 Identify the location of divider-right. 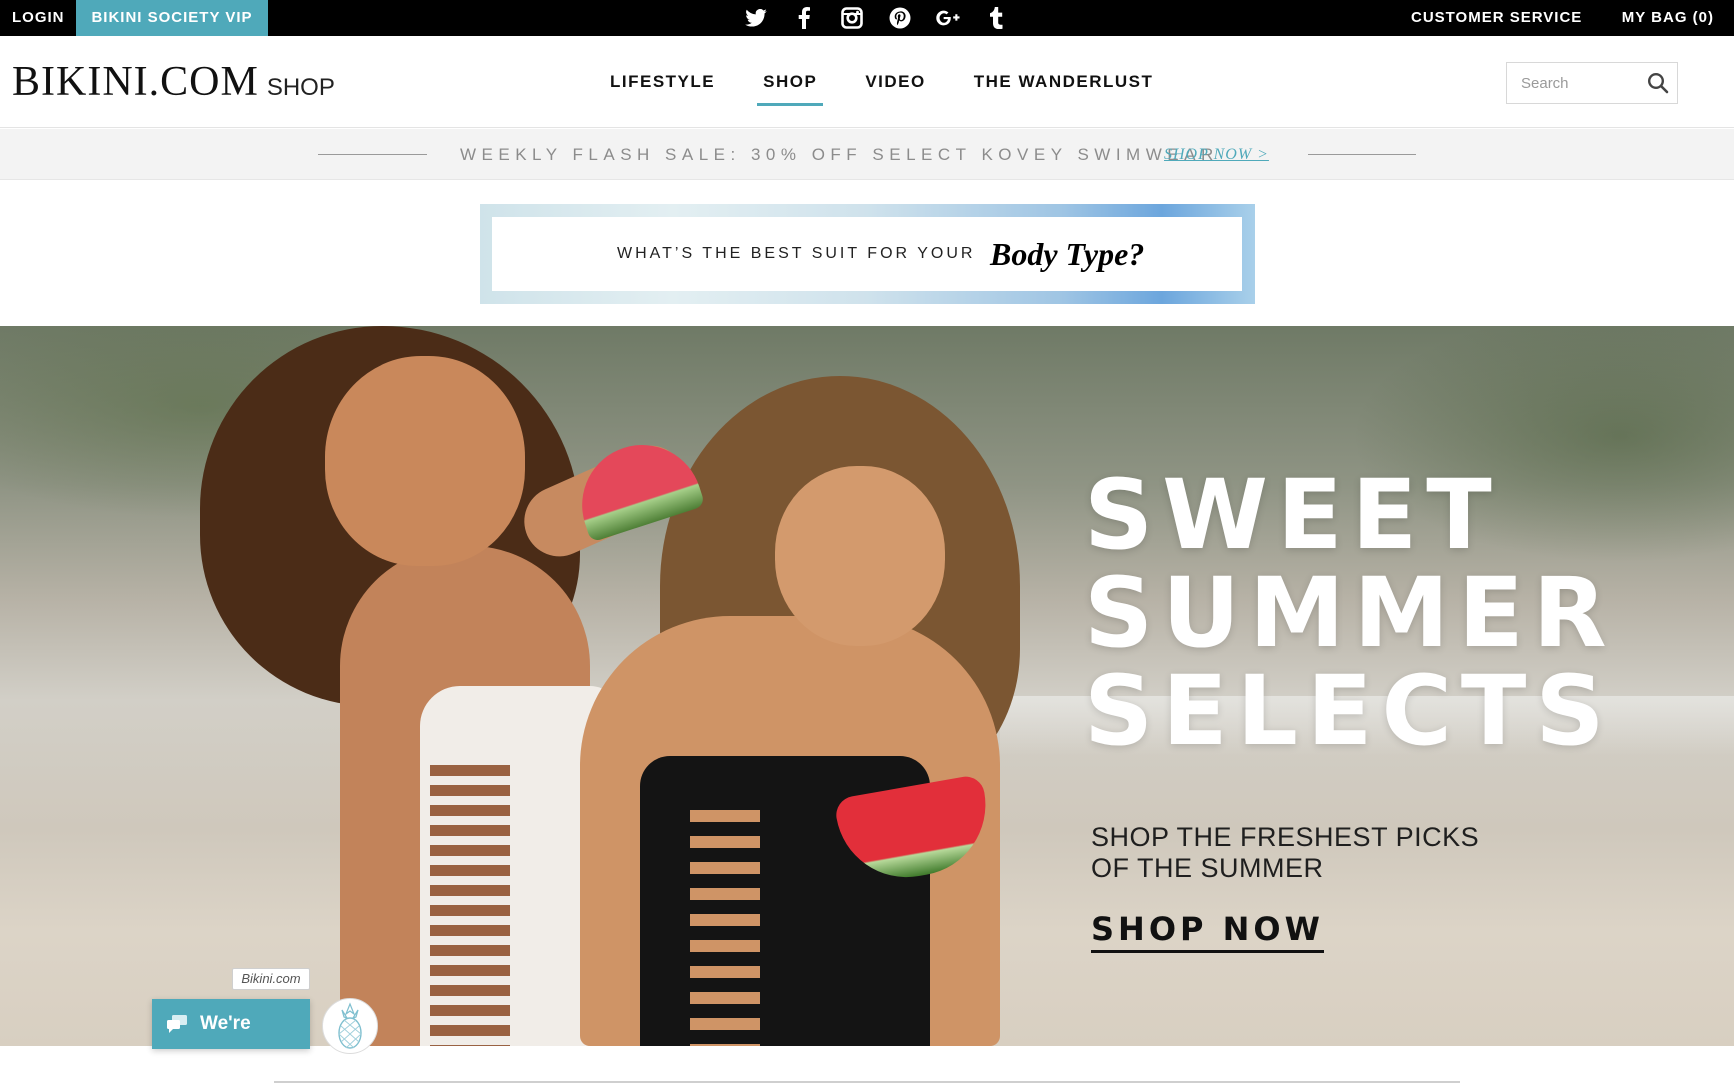
(1362, 154).